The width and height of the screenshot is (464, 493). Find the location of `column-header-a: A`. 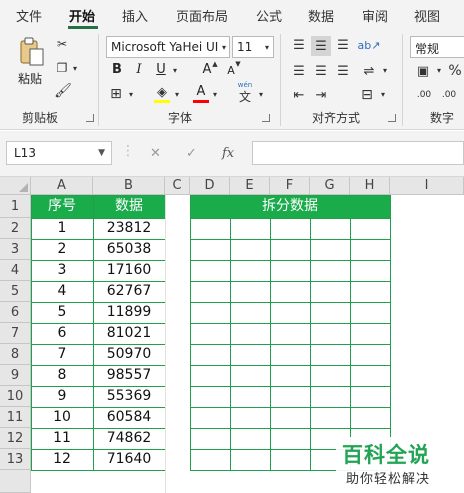

column-header-a: A is located at coordinates (62, 186).